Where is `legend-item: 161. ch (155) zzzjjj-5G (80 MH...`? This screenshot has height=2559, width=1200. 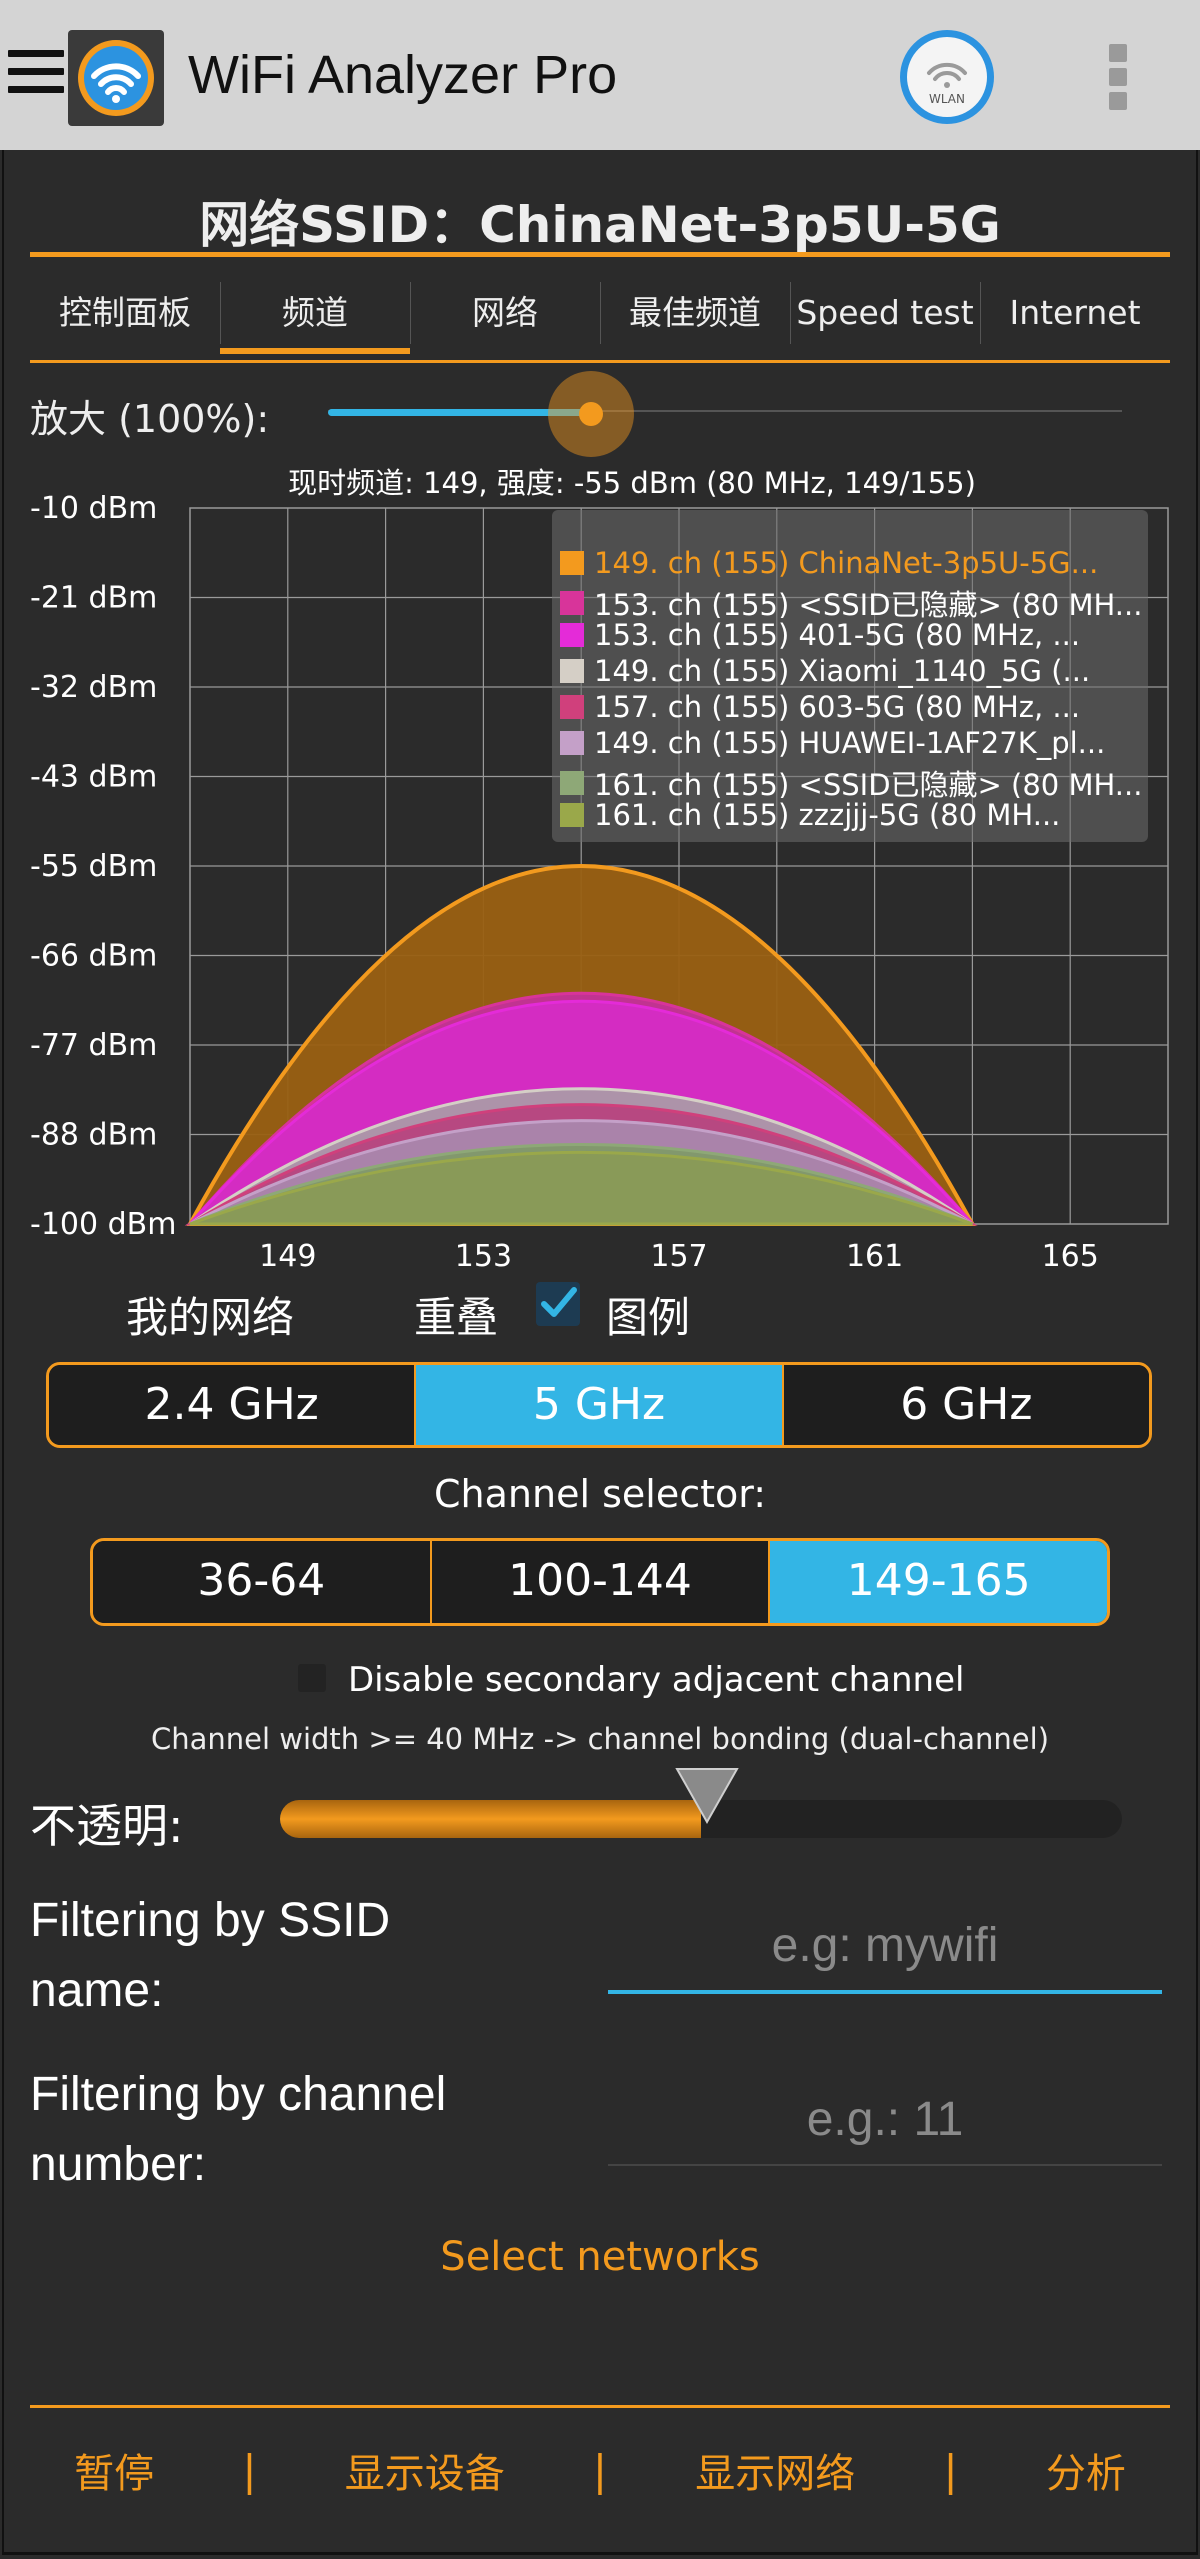 legend-item: 161. ch (155) zzzjjj-5G (80 MH... is located at coordinates (851, 816).